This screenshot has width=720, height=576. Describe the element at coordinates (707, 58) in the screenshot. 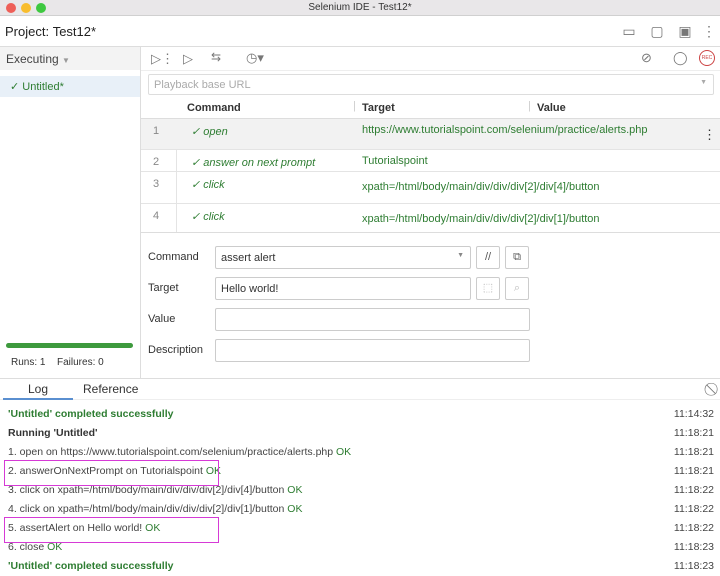

I see `record-icon: REC` at that location.